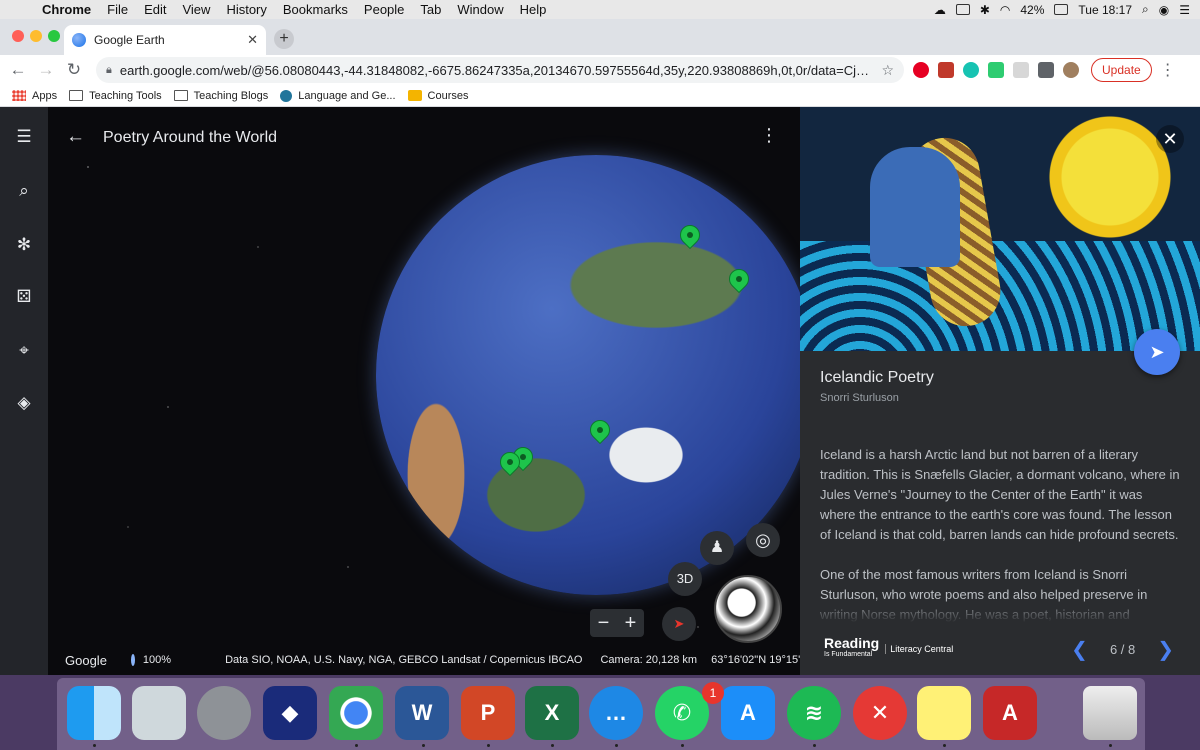 The image size is (1200, 750). I want to click on bookmark-apps: Apps, so click(34, 96).